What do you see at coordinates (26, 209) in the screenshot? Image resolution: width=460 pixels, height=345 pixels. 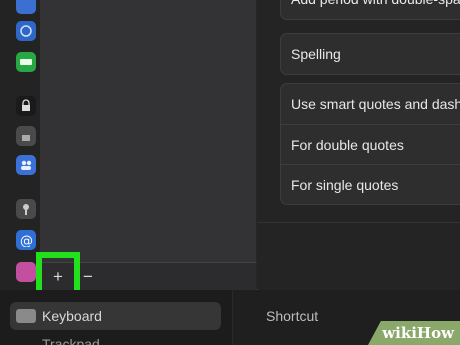 I see `passwords-icon` at bounding box center [26, 209].